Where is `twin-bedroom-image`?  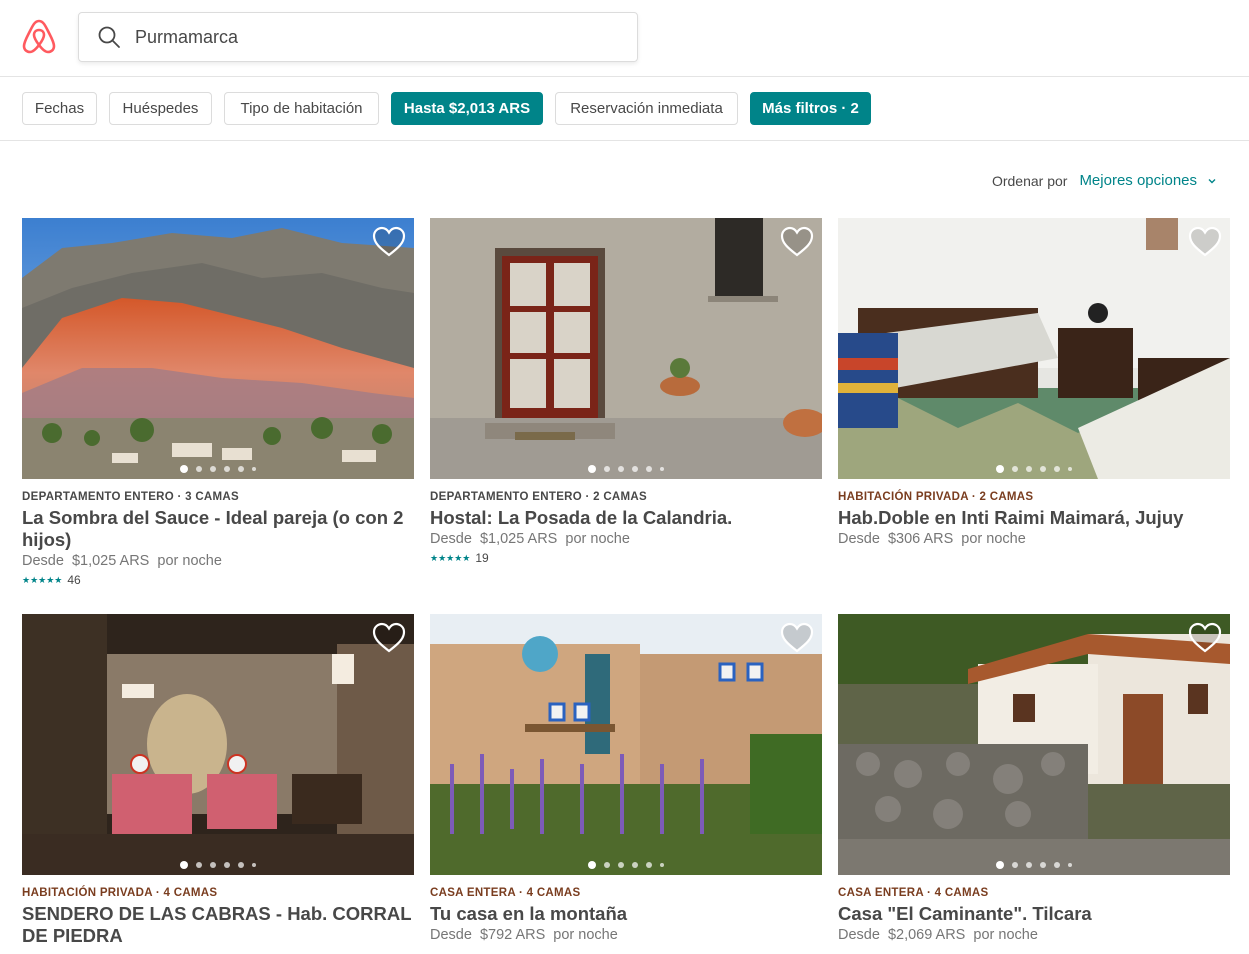 twin-bedroom-image is located at coordinates (1034, 348).